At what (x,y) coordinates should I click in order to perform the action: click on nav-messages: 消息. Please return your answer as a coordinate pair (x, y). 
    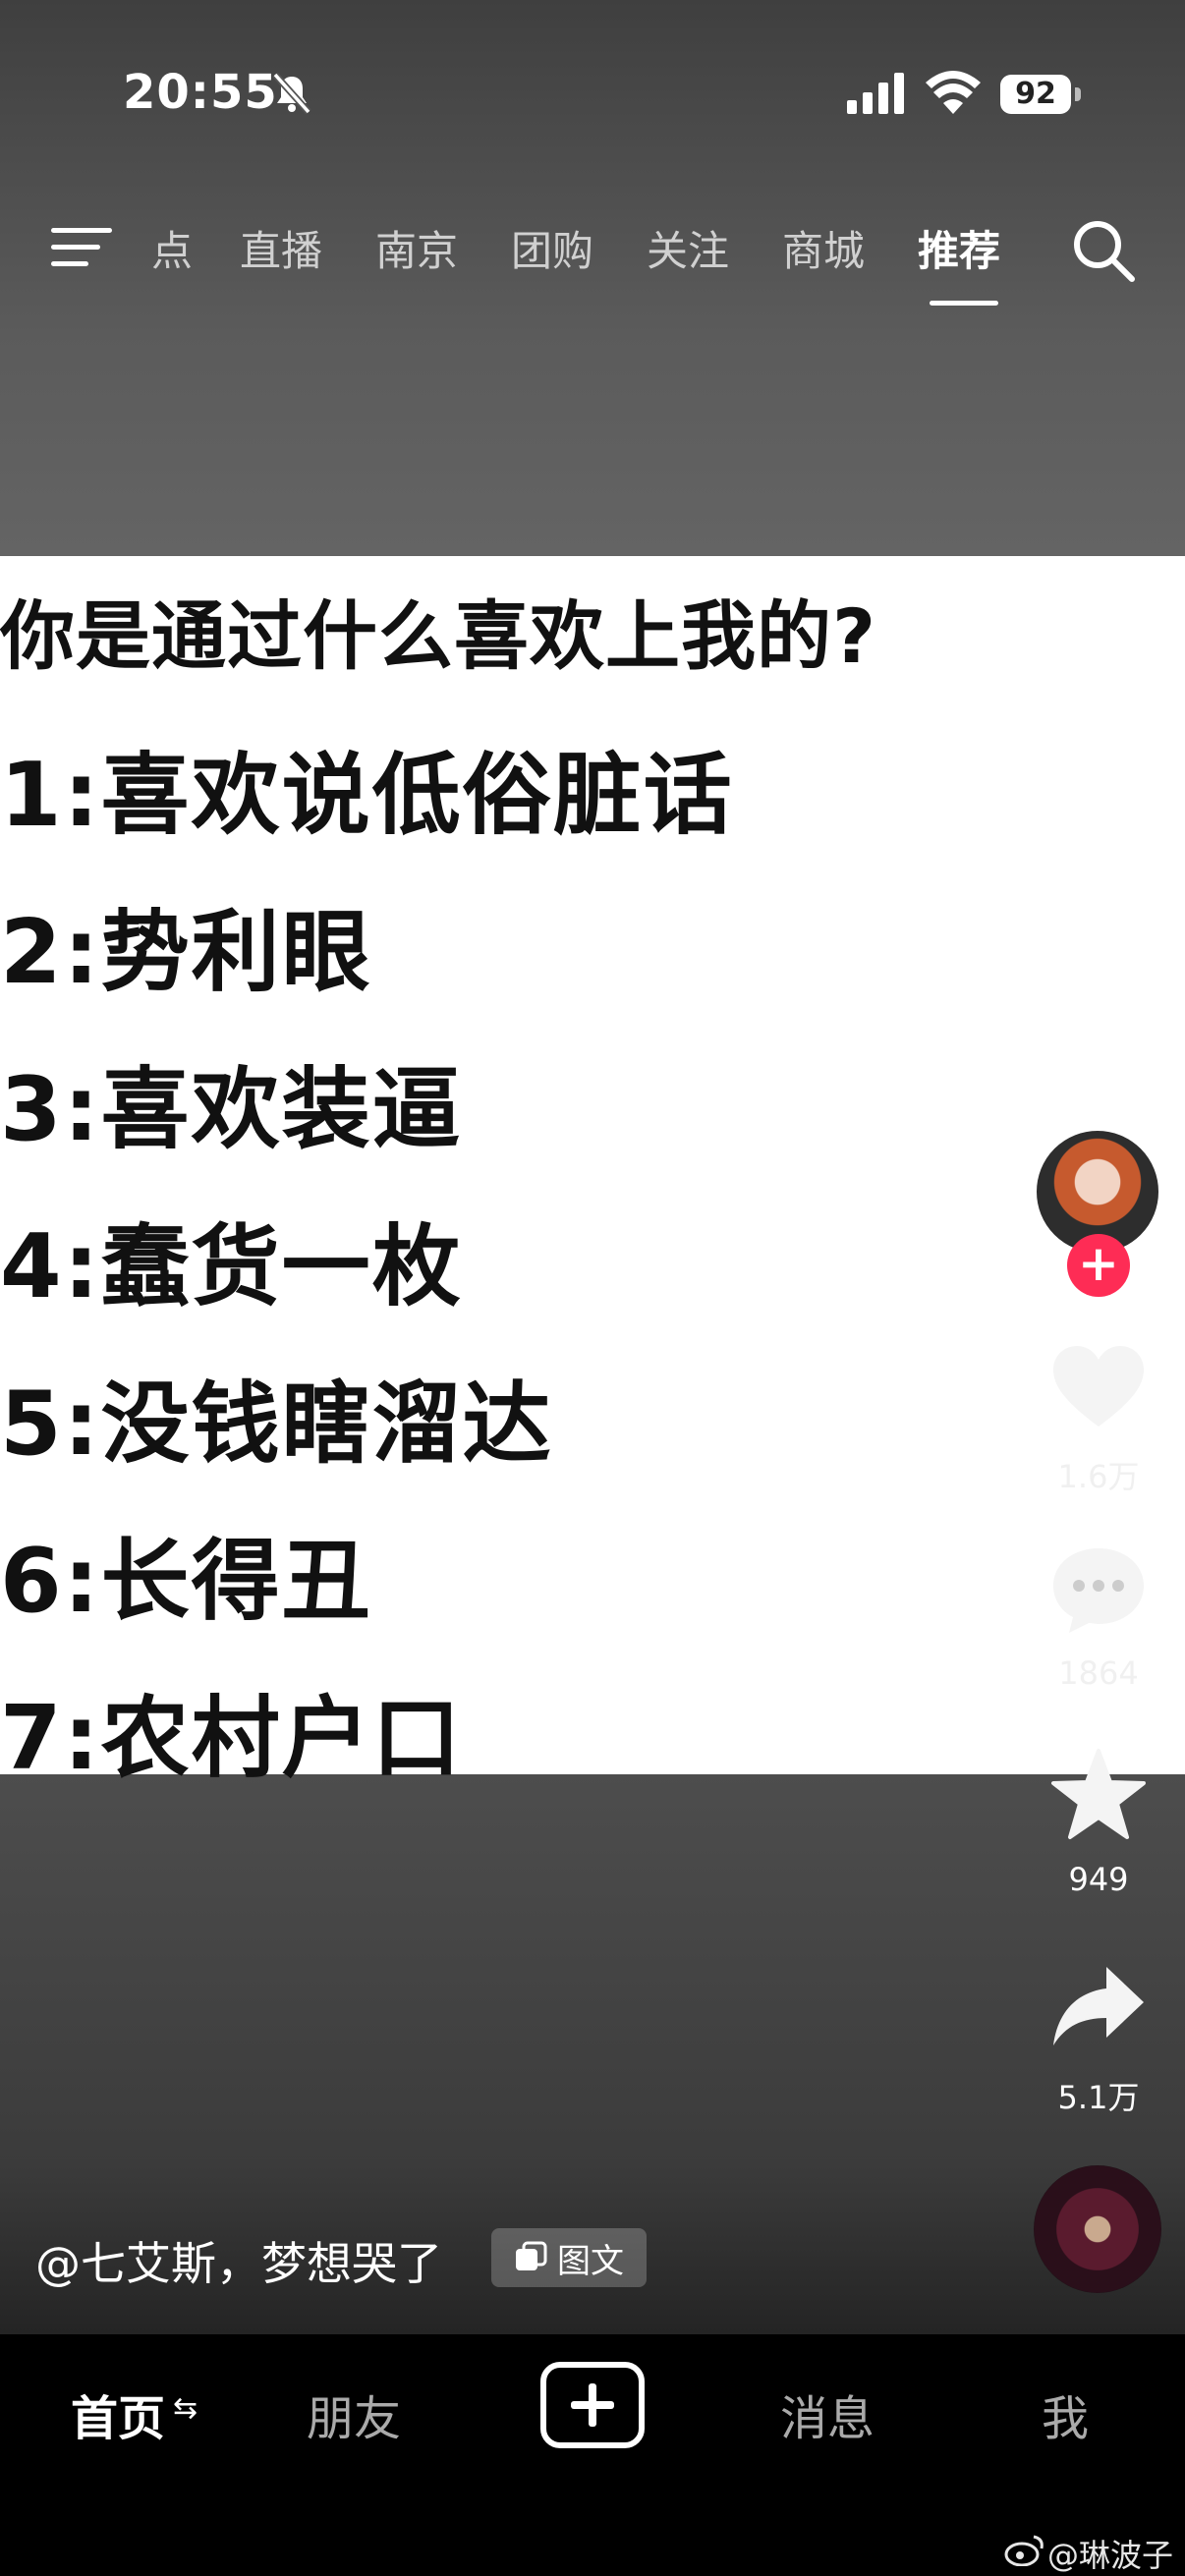
    Looking at the image, I should click on (828, 2414).